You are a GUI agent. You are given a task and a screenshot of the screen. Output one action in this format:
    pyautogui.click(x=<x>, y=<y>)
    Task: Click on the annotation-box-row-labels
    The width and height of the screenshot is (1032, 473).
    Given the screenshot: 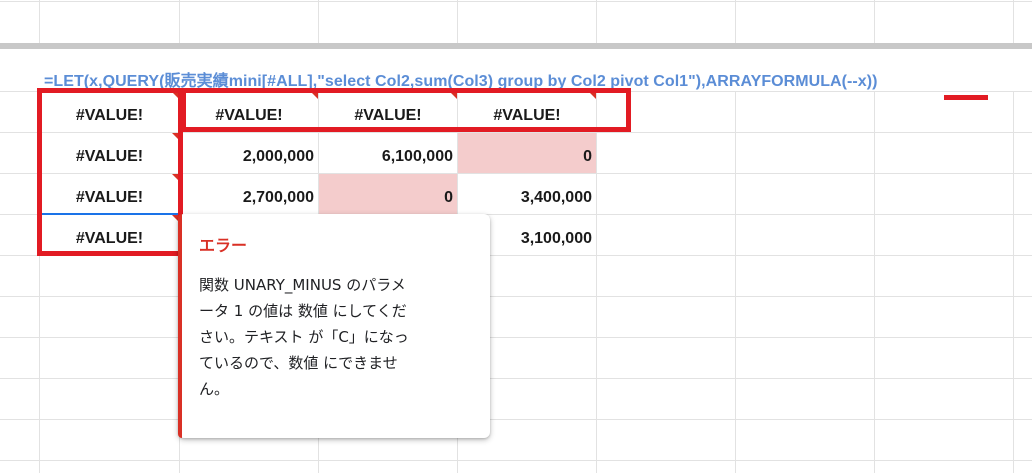 What is the action you would take?
    pyautogui.click(x=110, y=172)
    